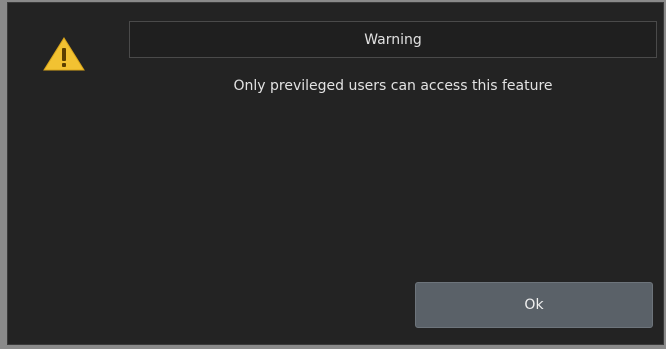  Describe the element at coordinates (64, 54) in the screenshot. I see `warning-icon` at that location.